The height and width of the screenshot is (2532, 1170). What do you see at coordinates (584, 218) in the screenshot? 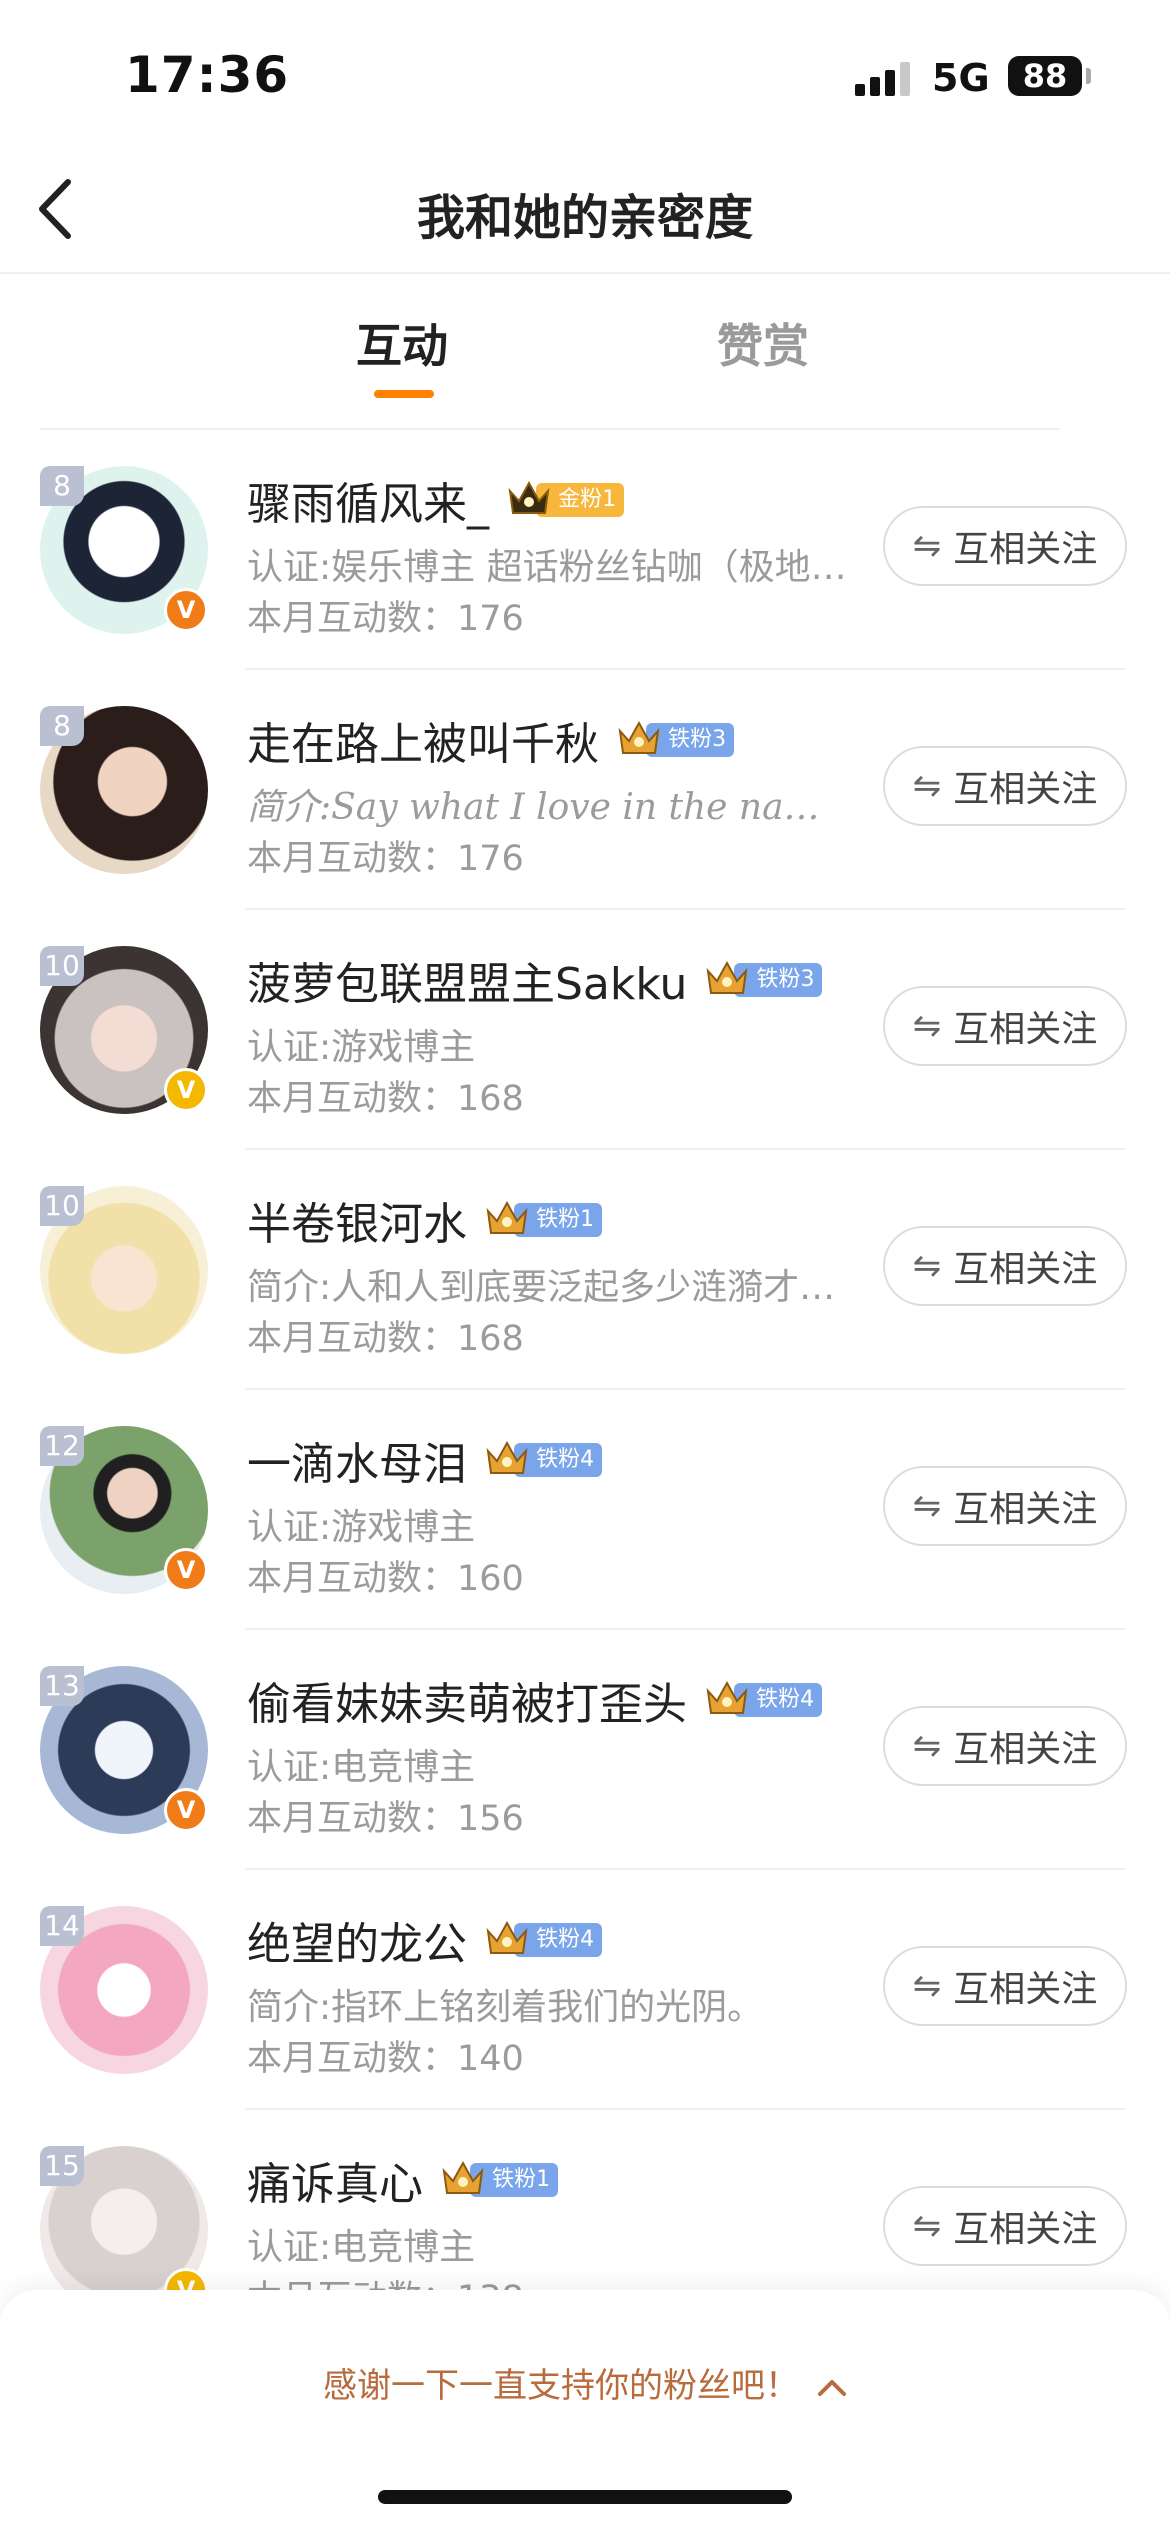
I see `page-title: 我和她的亲密度` at bounding box center [584, 218].